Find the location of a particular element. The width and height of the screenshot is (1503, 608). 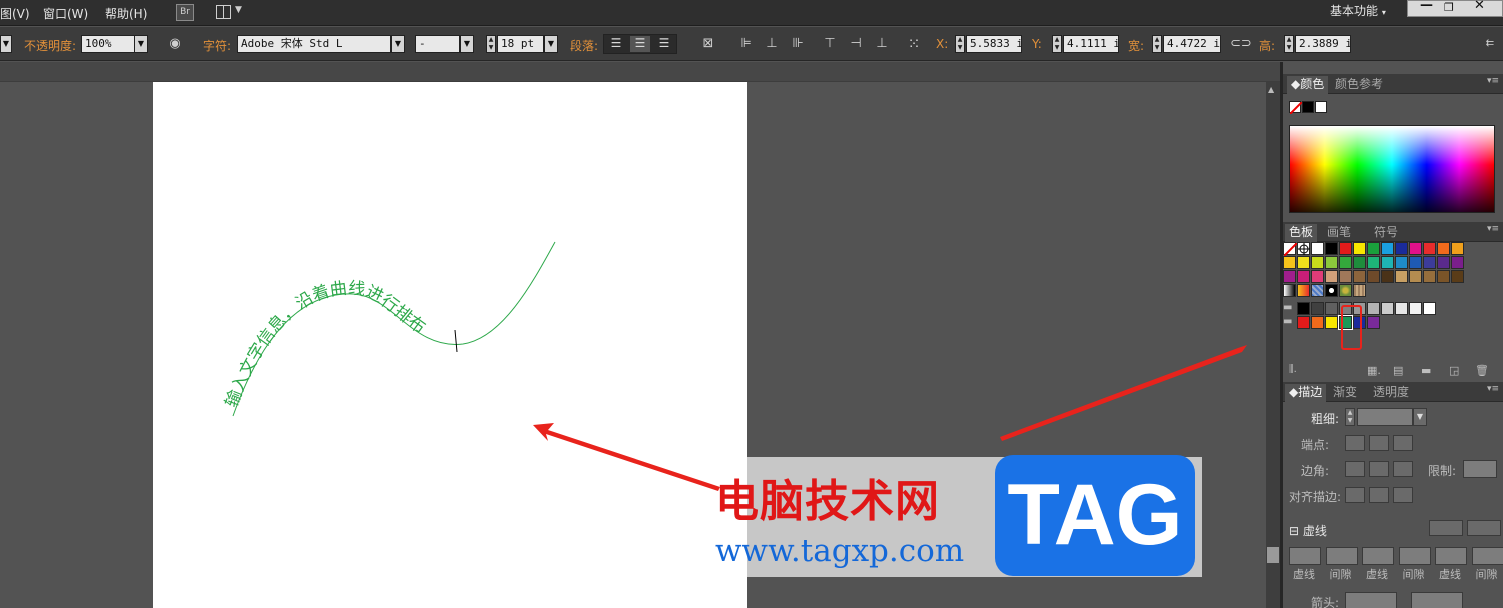

minimize-icon: — is located at coordinates (1426, 6).